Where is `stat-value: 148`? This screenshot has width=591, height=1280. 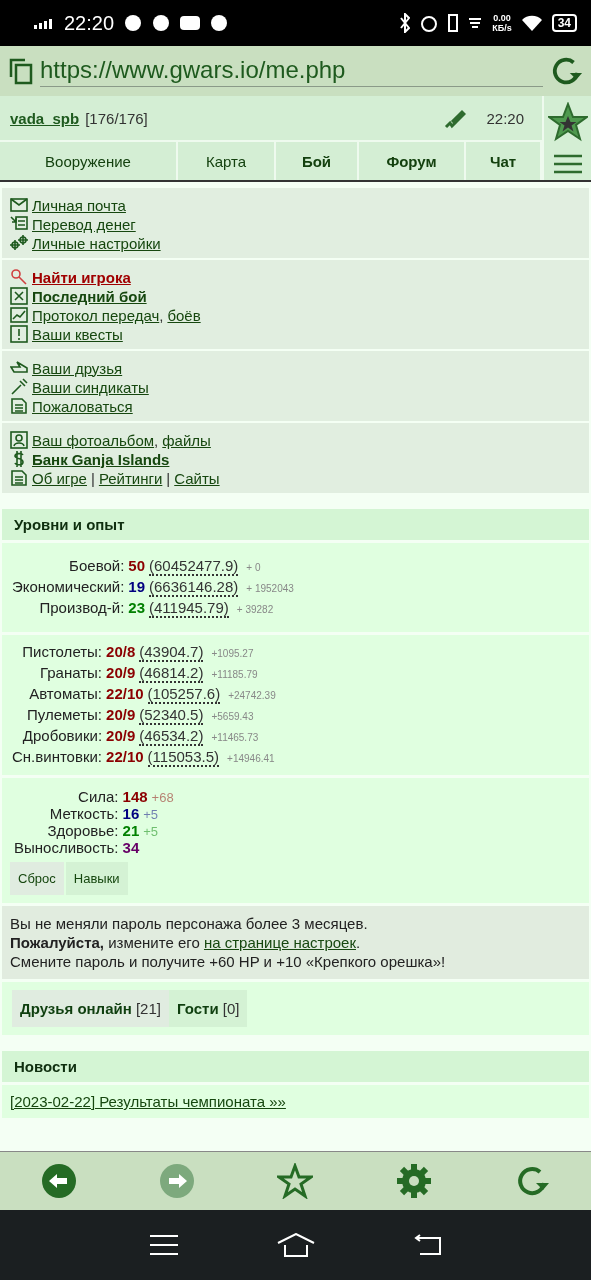 stat-value: 148 is located at coordinates (135, 796).